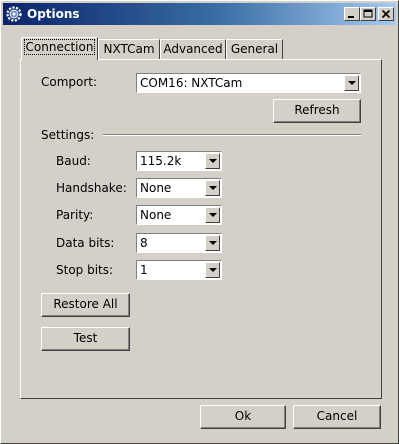 The image size is (399, 444). What do you see at coordinates (85, 305) in the screenshot?
I see `restore-all-button: Restore All` at bounding box center [85, 305].